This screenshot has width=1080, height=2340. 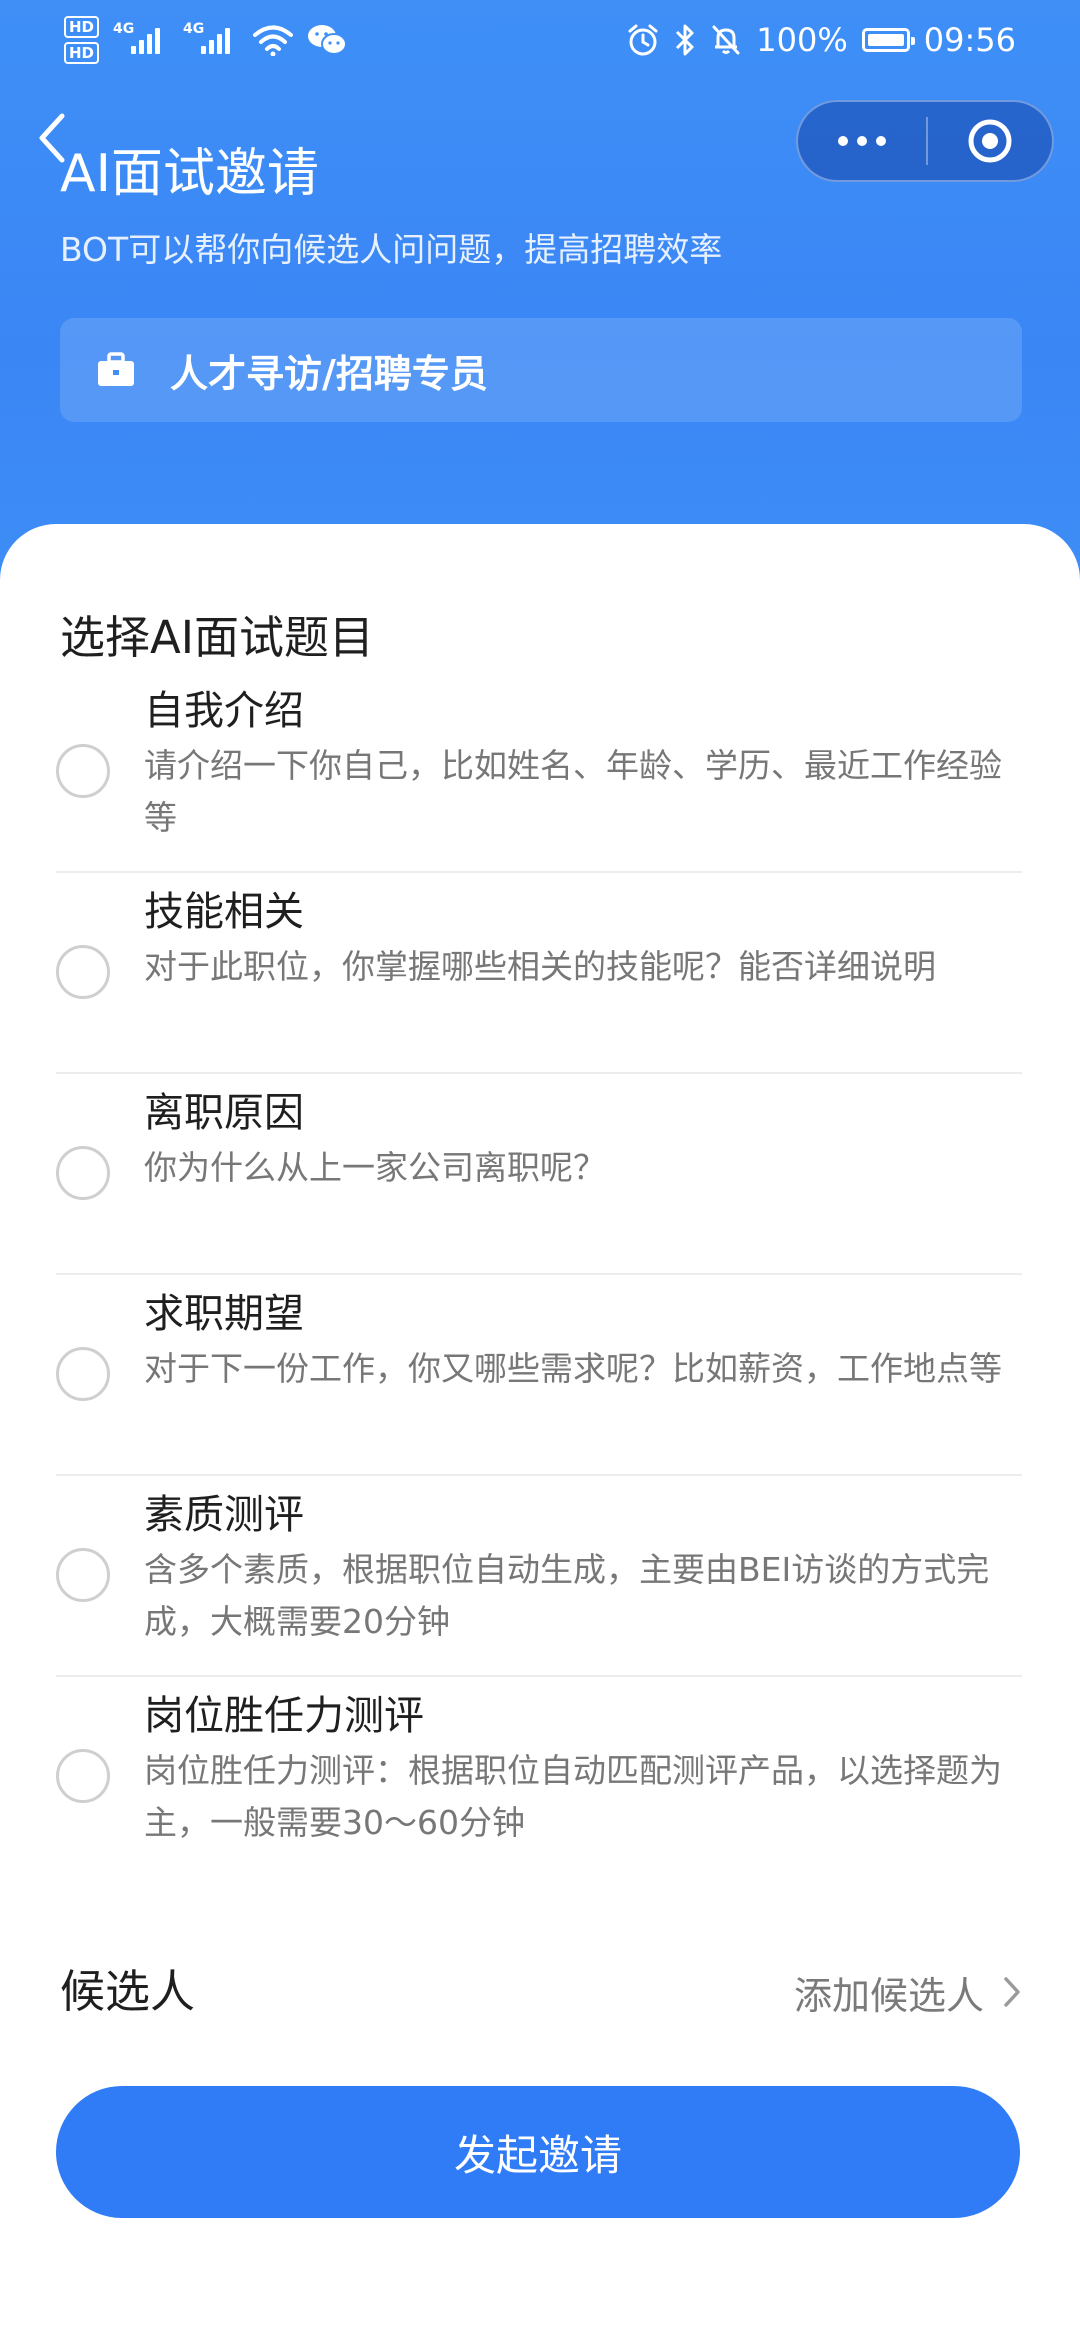 I want to click on question-description: 含多个素质，根据职位自动生成，主要由BEI访谈的方式完成，大概需要20分钟, so click(x=567, y=1595).